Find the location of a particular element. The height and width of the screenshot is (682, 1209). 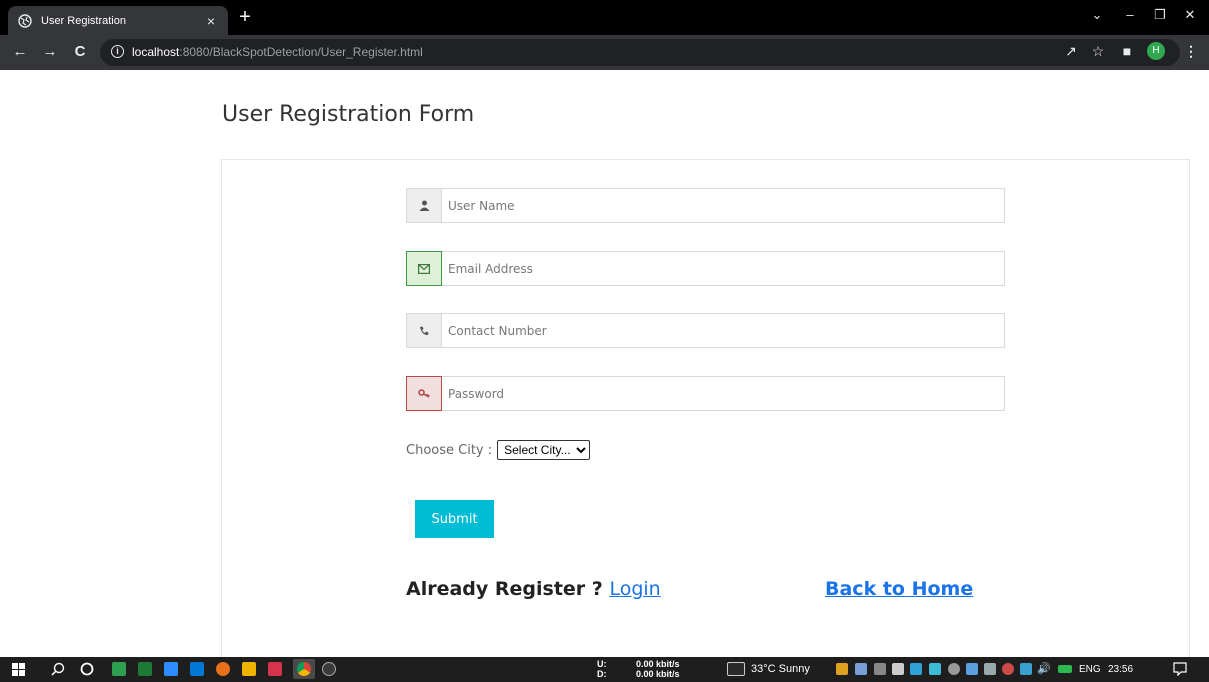

tab-close-icon: × is located at coordinates (211, 21).